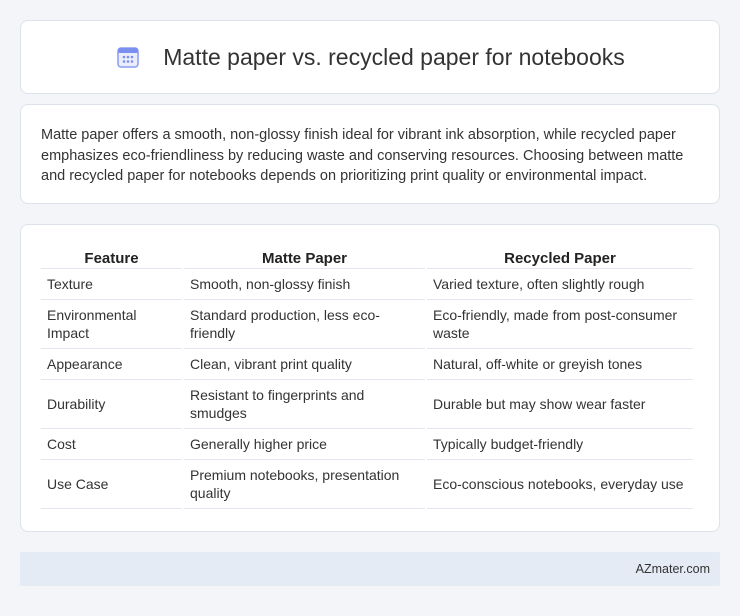  Describe the element at coordinates (111, 364) in the screenshot. I see `table-cell: Appearance` at that location.